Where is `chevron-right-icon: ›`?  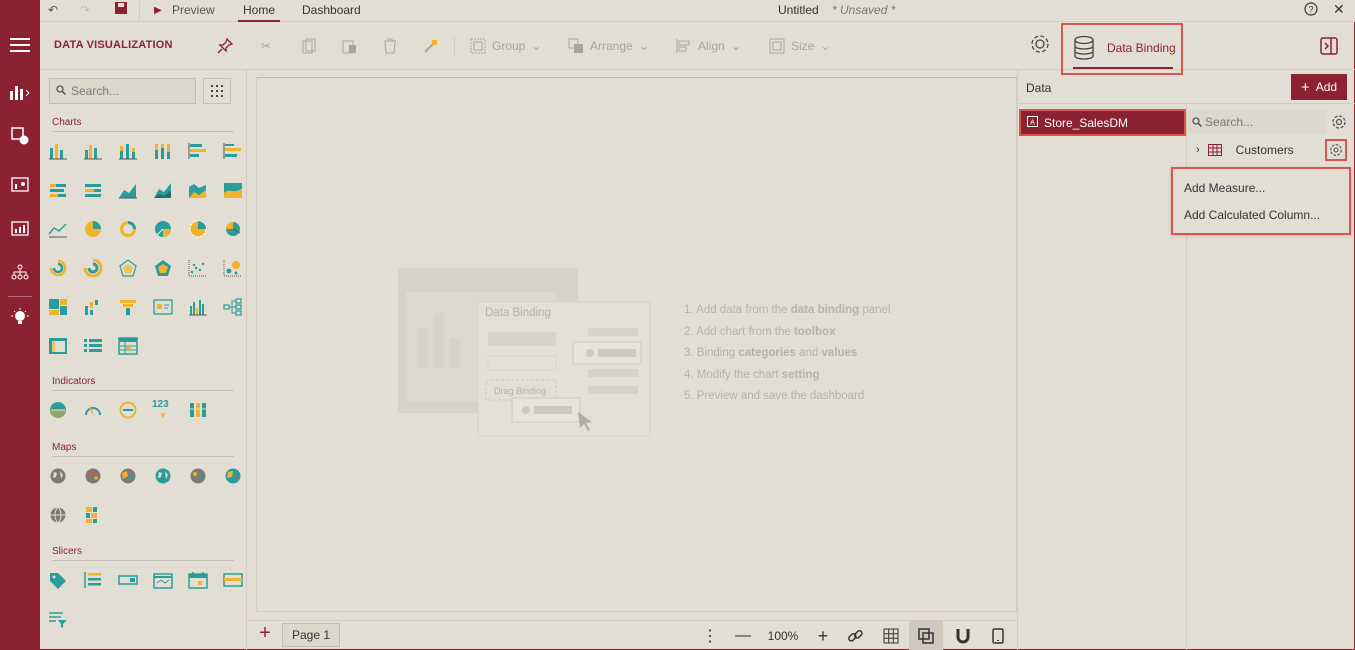 chevron-right-icon: › is located at coordinates (1198, 150).